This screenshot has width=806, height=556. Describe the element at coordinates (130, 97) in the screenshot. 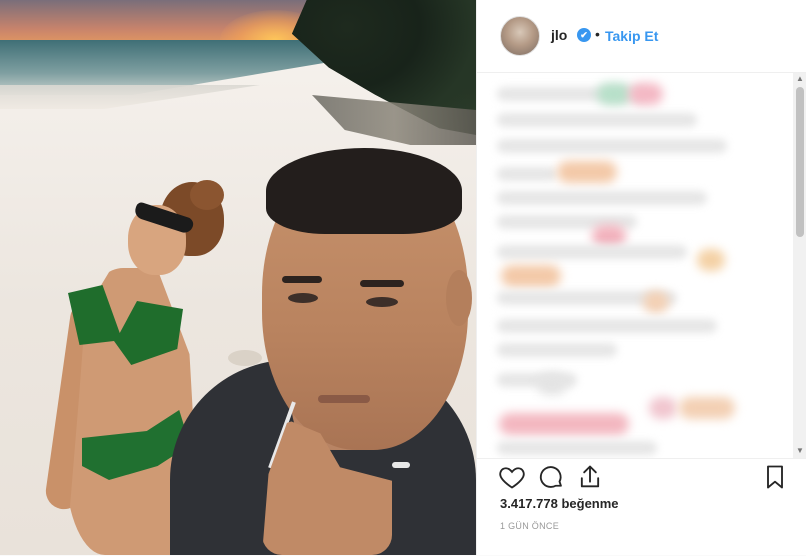

I see `photo-shoreline` at that location.